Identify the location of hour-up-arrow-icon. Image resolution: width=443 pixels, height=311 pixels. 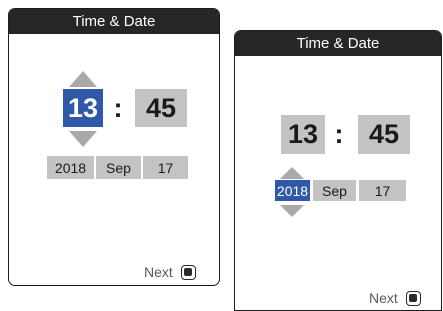
(83, 79).